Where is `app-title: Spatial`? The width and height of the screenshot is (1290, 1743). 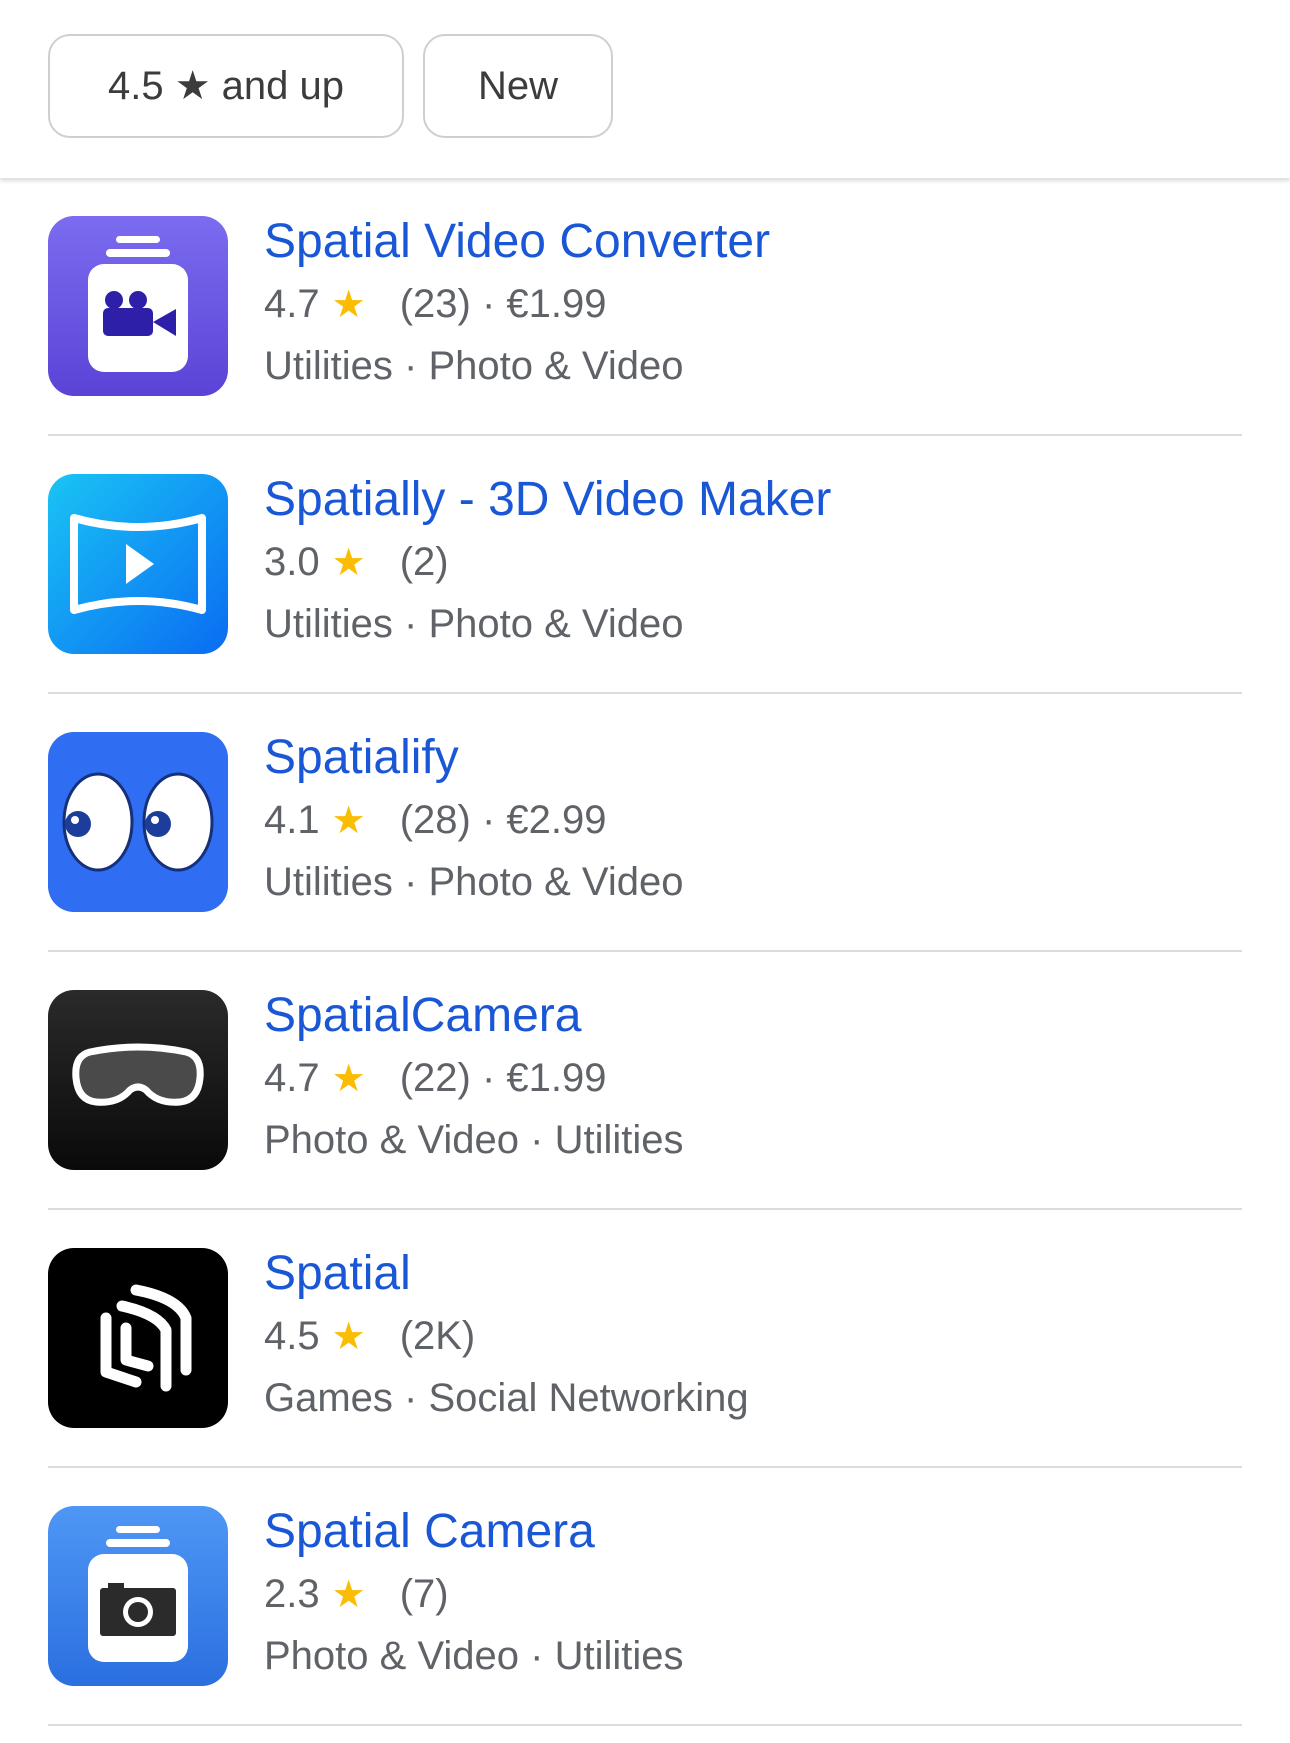 app-title: Spatial is located at coordinates (337, 1273).